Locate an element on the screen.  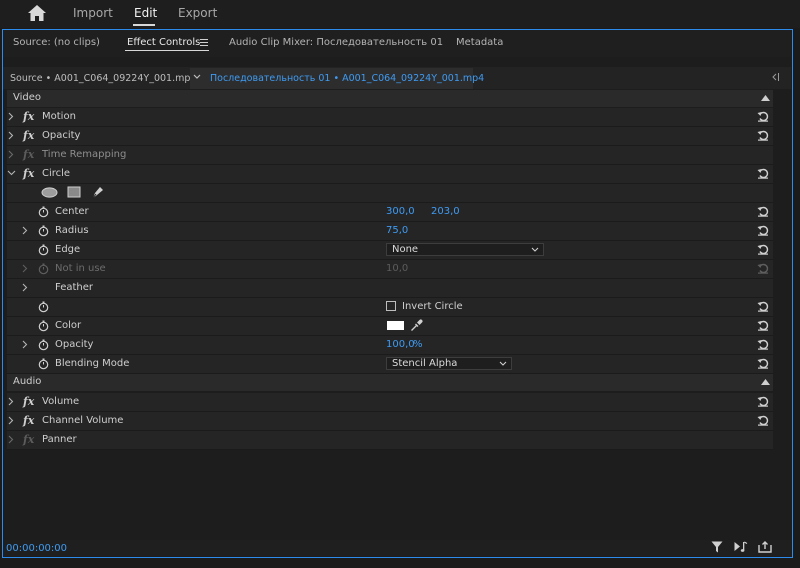
audio-section-header: Audio is located at coordinates (390, 382).